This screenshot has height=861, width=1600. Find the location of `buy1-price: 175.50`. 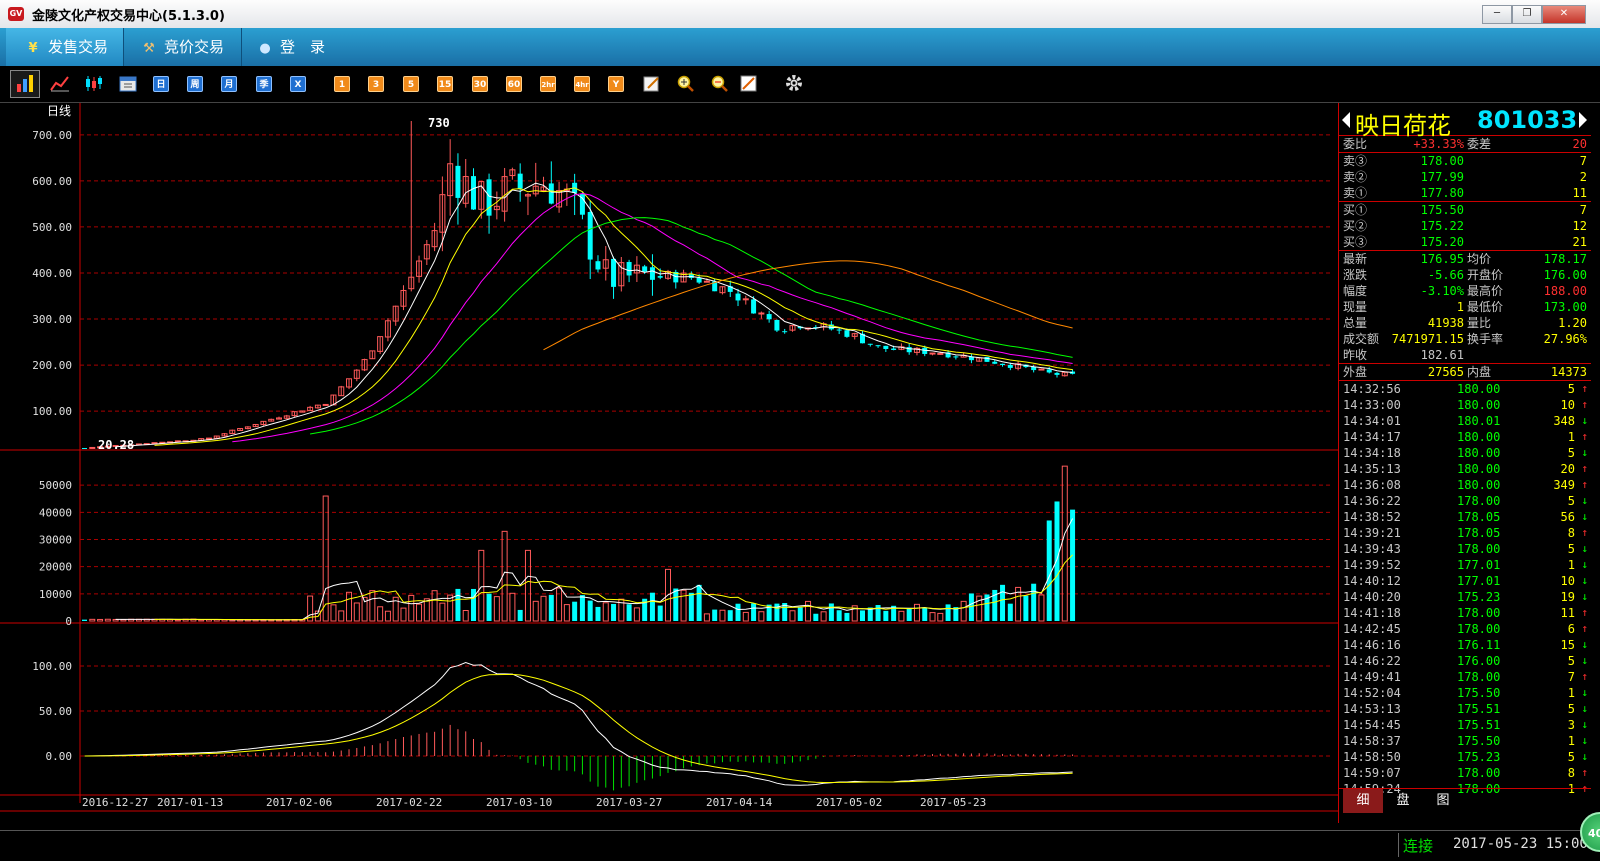

buy1-price: 175.50 is located at coordinates (1442, 210).